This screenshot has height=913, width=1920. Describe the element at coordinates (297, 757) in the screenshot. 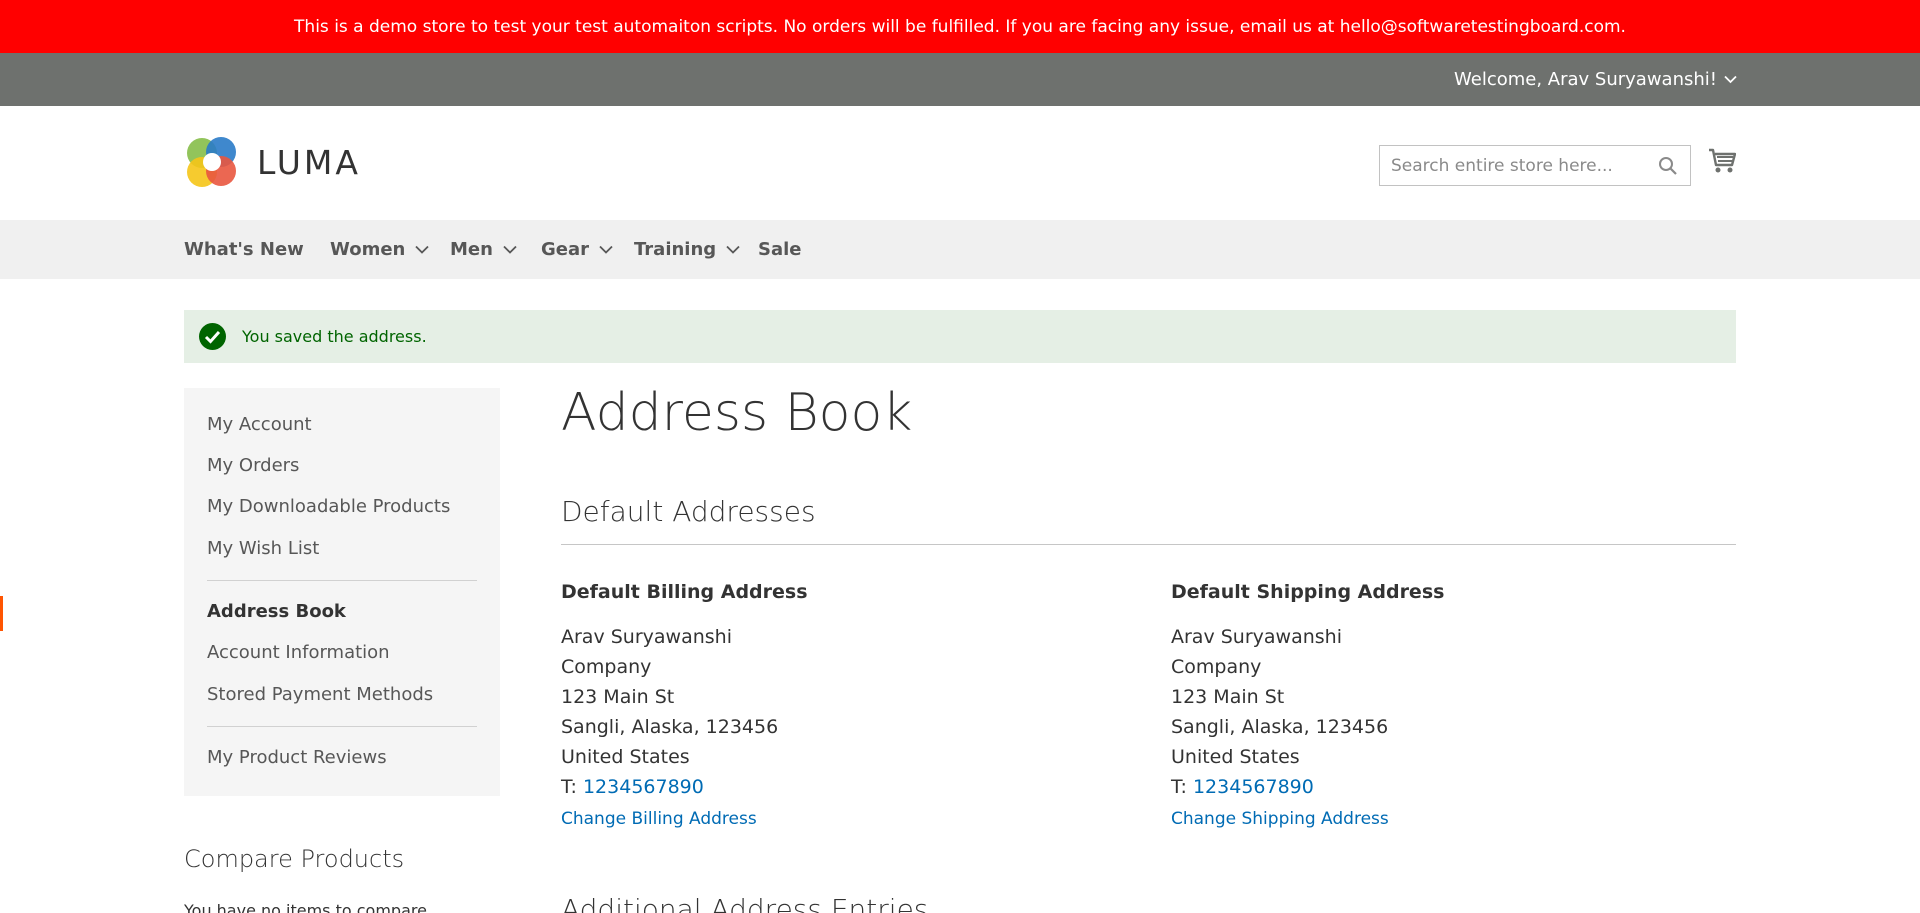

I see `sidebar-item-my-product-reviews: My Product Reviews` at that location.